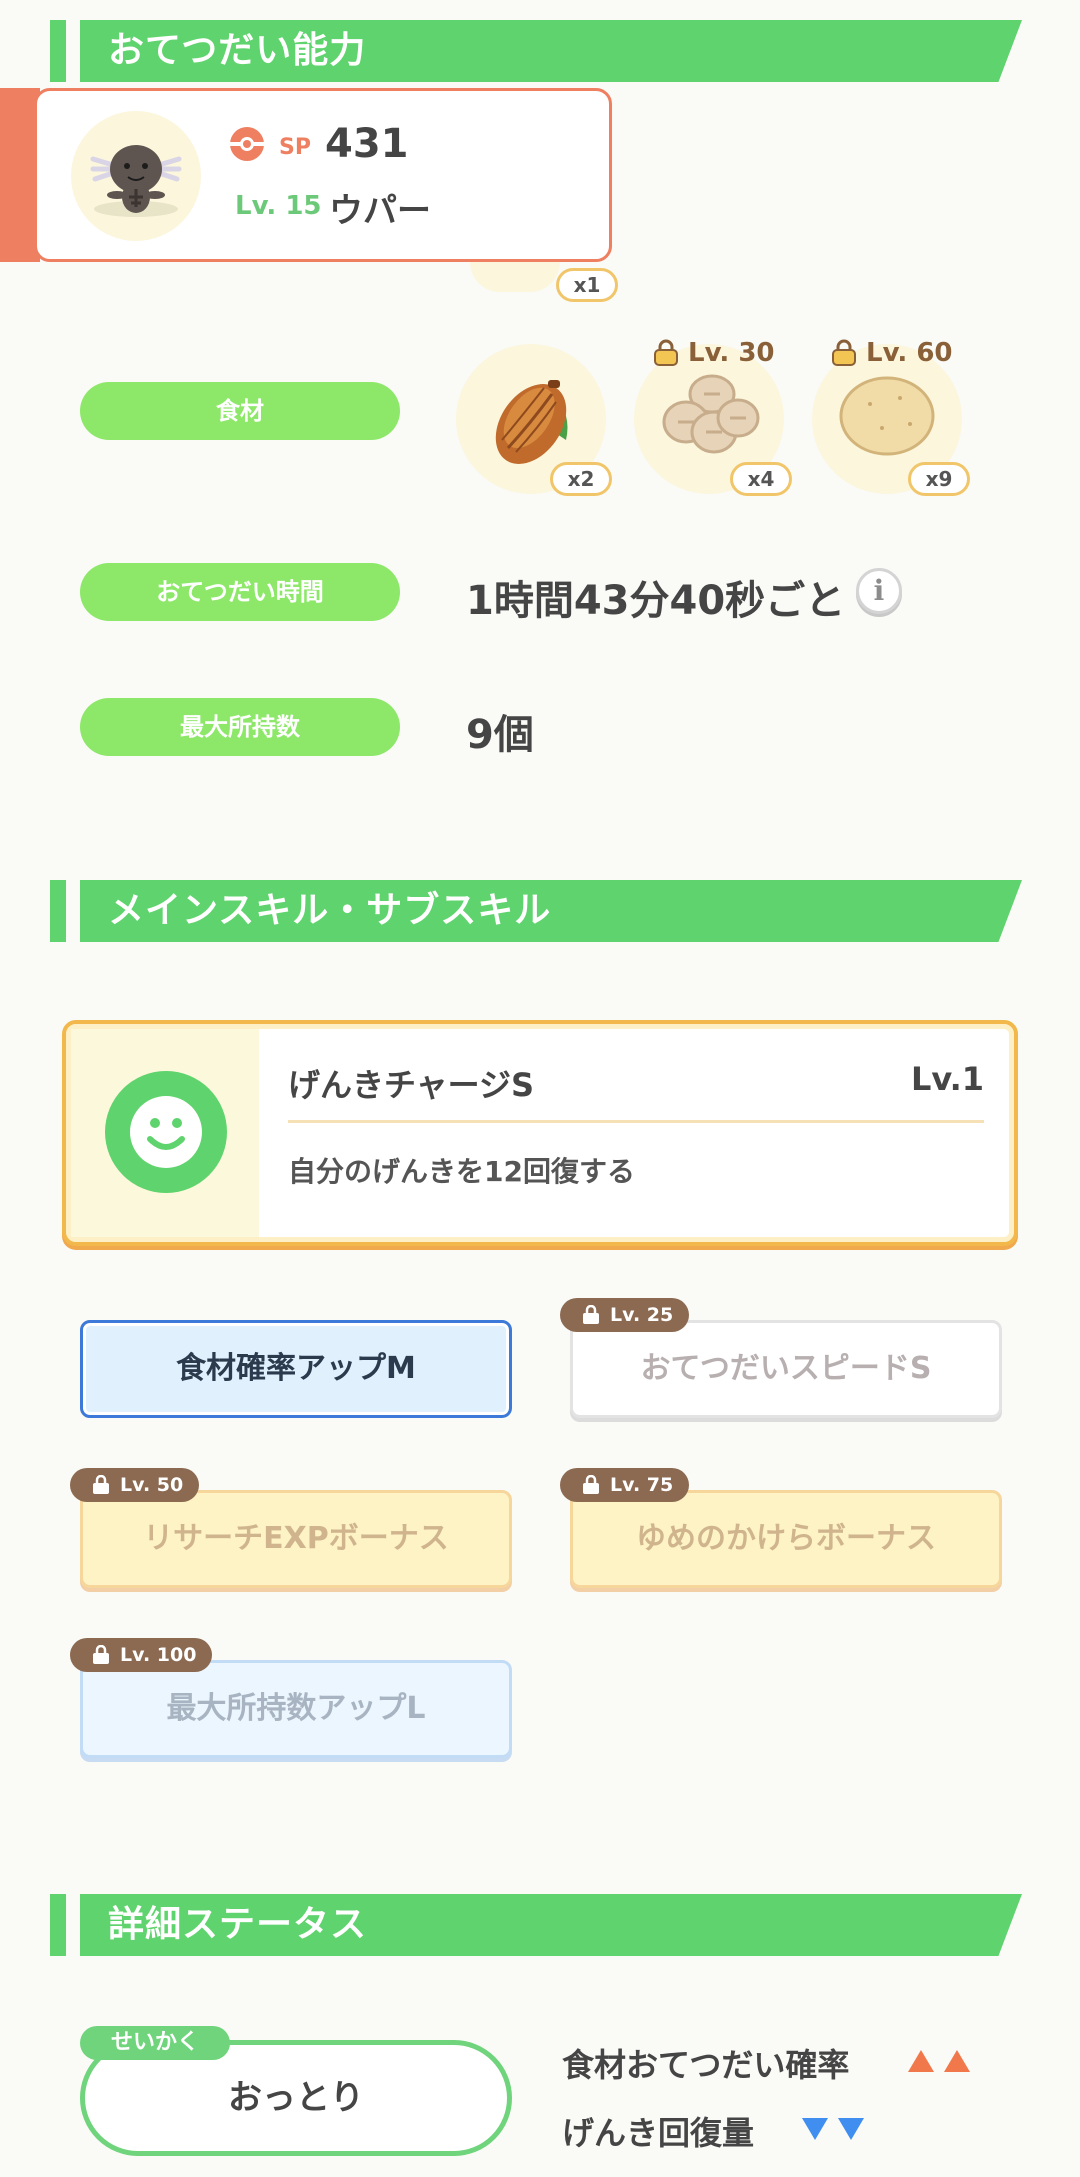 The height and width of the screenshot is (2177, 1080). I want to click on main-skill-name: げんきチャージS, so click(411, 1085).